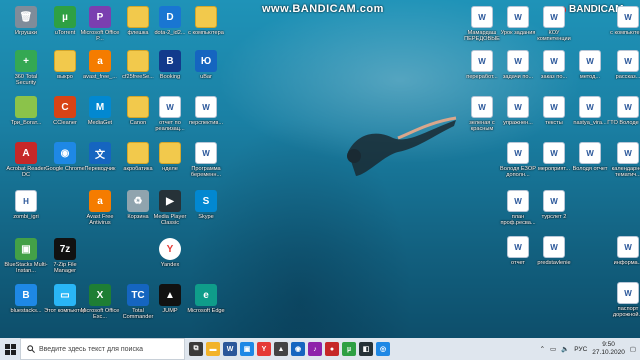 The width and height of the screenshot is (640, 360). Describe the element at coordinates (590, 157) in the screenshot. I see `desktop-shortcut: W Володя отчет` at that location.